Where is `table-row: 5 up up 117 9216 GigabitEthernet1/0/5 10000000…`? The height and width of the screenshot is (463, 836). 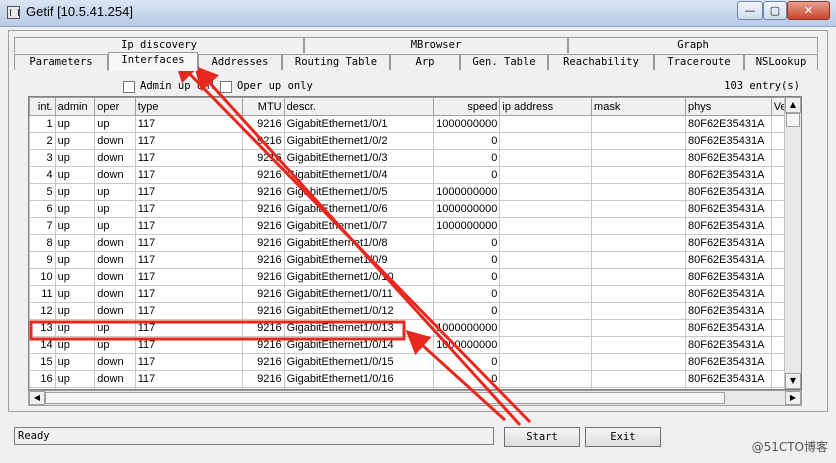 table-row: 5 up up 117 9216 GigabitEthernet1/0/5 10000000… is located at coordinates (415, 192).